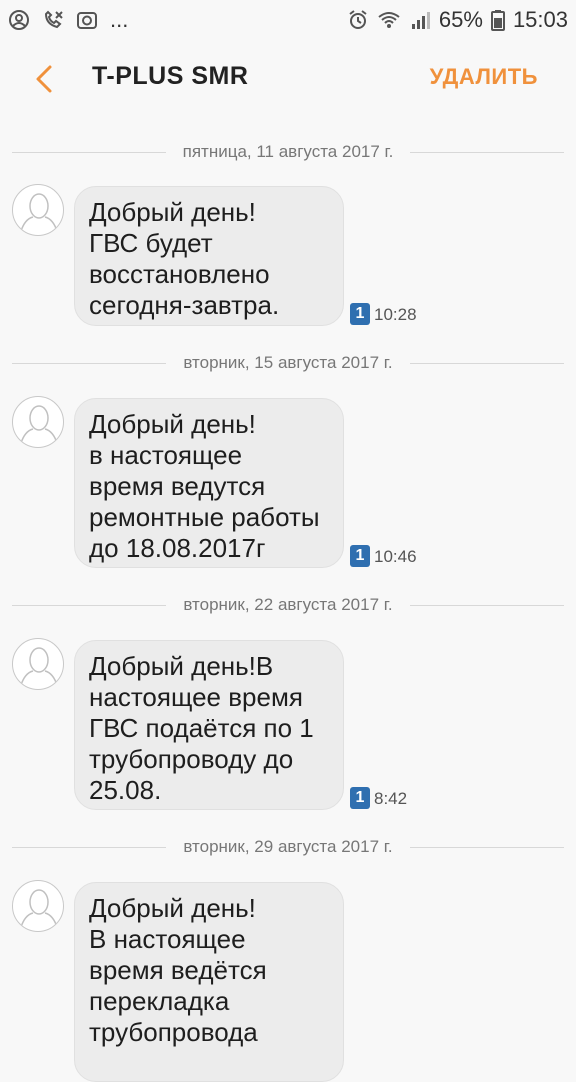 This screenshot has width=576, height=1082. Describe the element at coordinates (87, 20) in the screenshot. I see `camera-icon` at that location.